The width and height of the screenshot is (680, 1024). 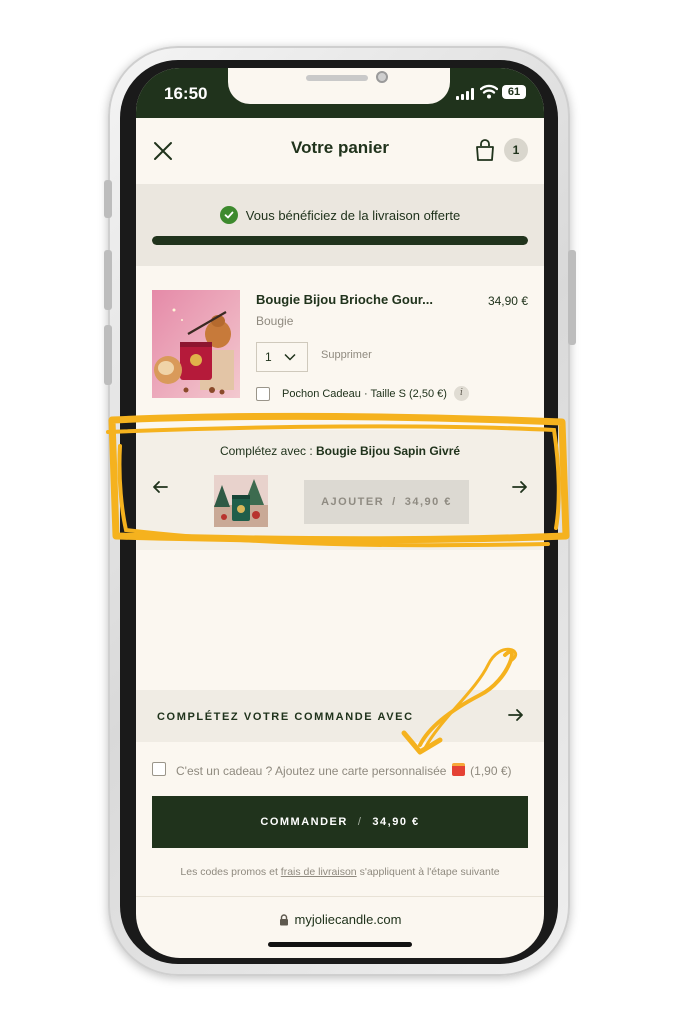 What do you see at coordinates (396, 822) in the screenshot?
I see `checkout-total: 34,90 €` at bounding box center [396, 822].